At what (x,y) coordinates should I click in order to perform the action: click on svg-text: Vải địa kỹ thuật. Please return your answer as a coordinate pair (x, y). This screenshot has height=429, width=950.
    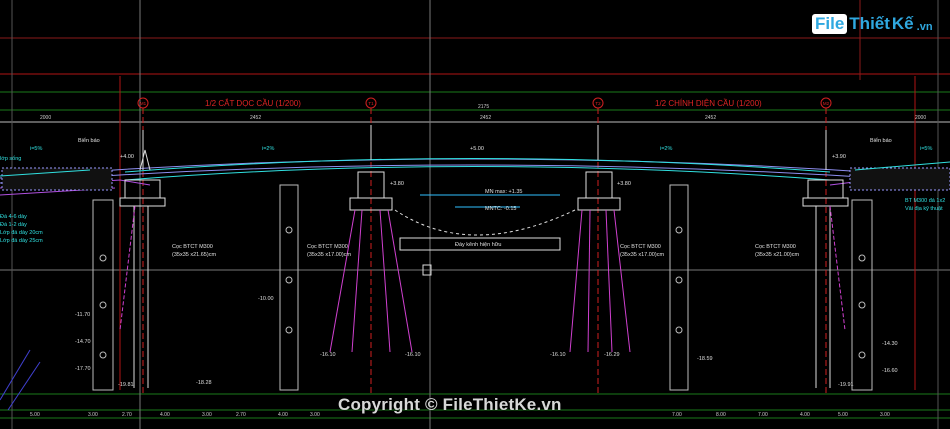
    Looking at the image, I should click on (924, 209).